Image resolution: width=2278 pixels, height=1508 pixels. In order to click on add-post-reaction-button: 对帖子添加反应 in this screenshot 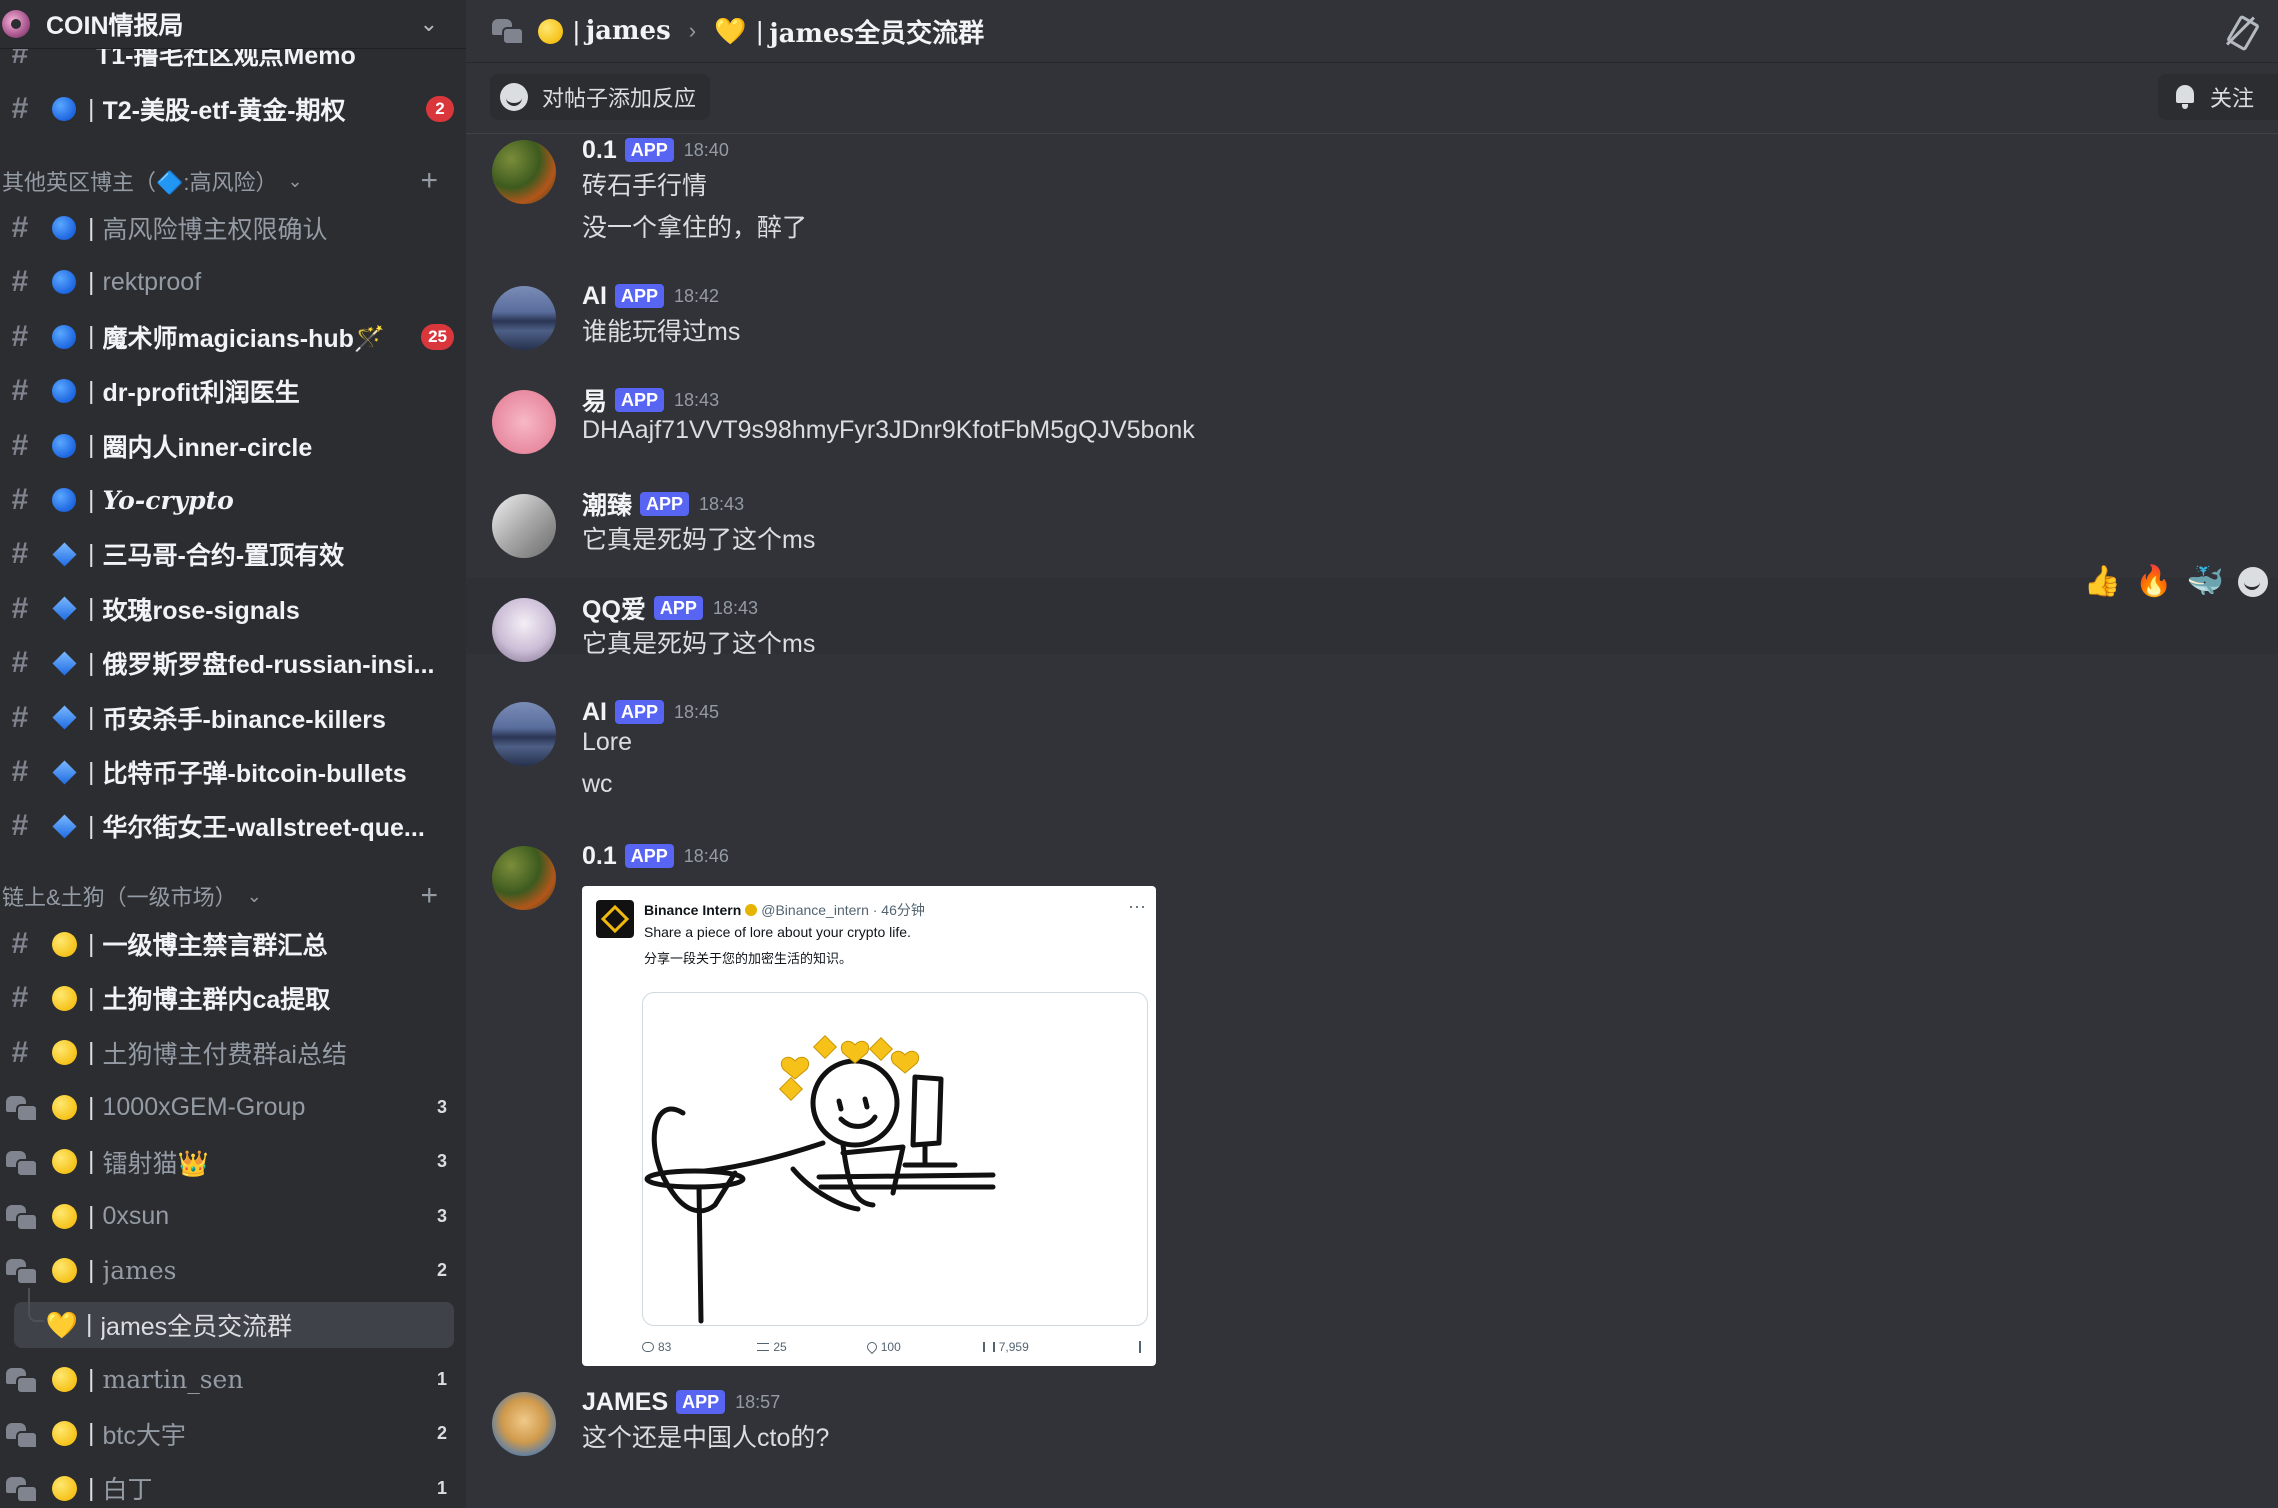, I will do `click(600, 97)`.